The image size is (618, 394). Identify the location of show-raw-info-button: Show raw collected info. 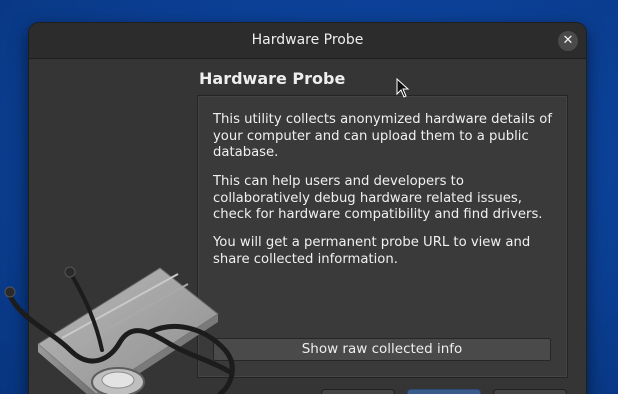
(382, 349).